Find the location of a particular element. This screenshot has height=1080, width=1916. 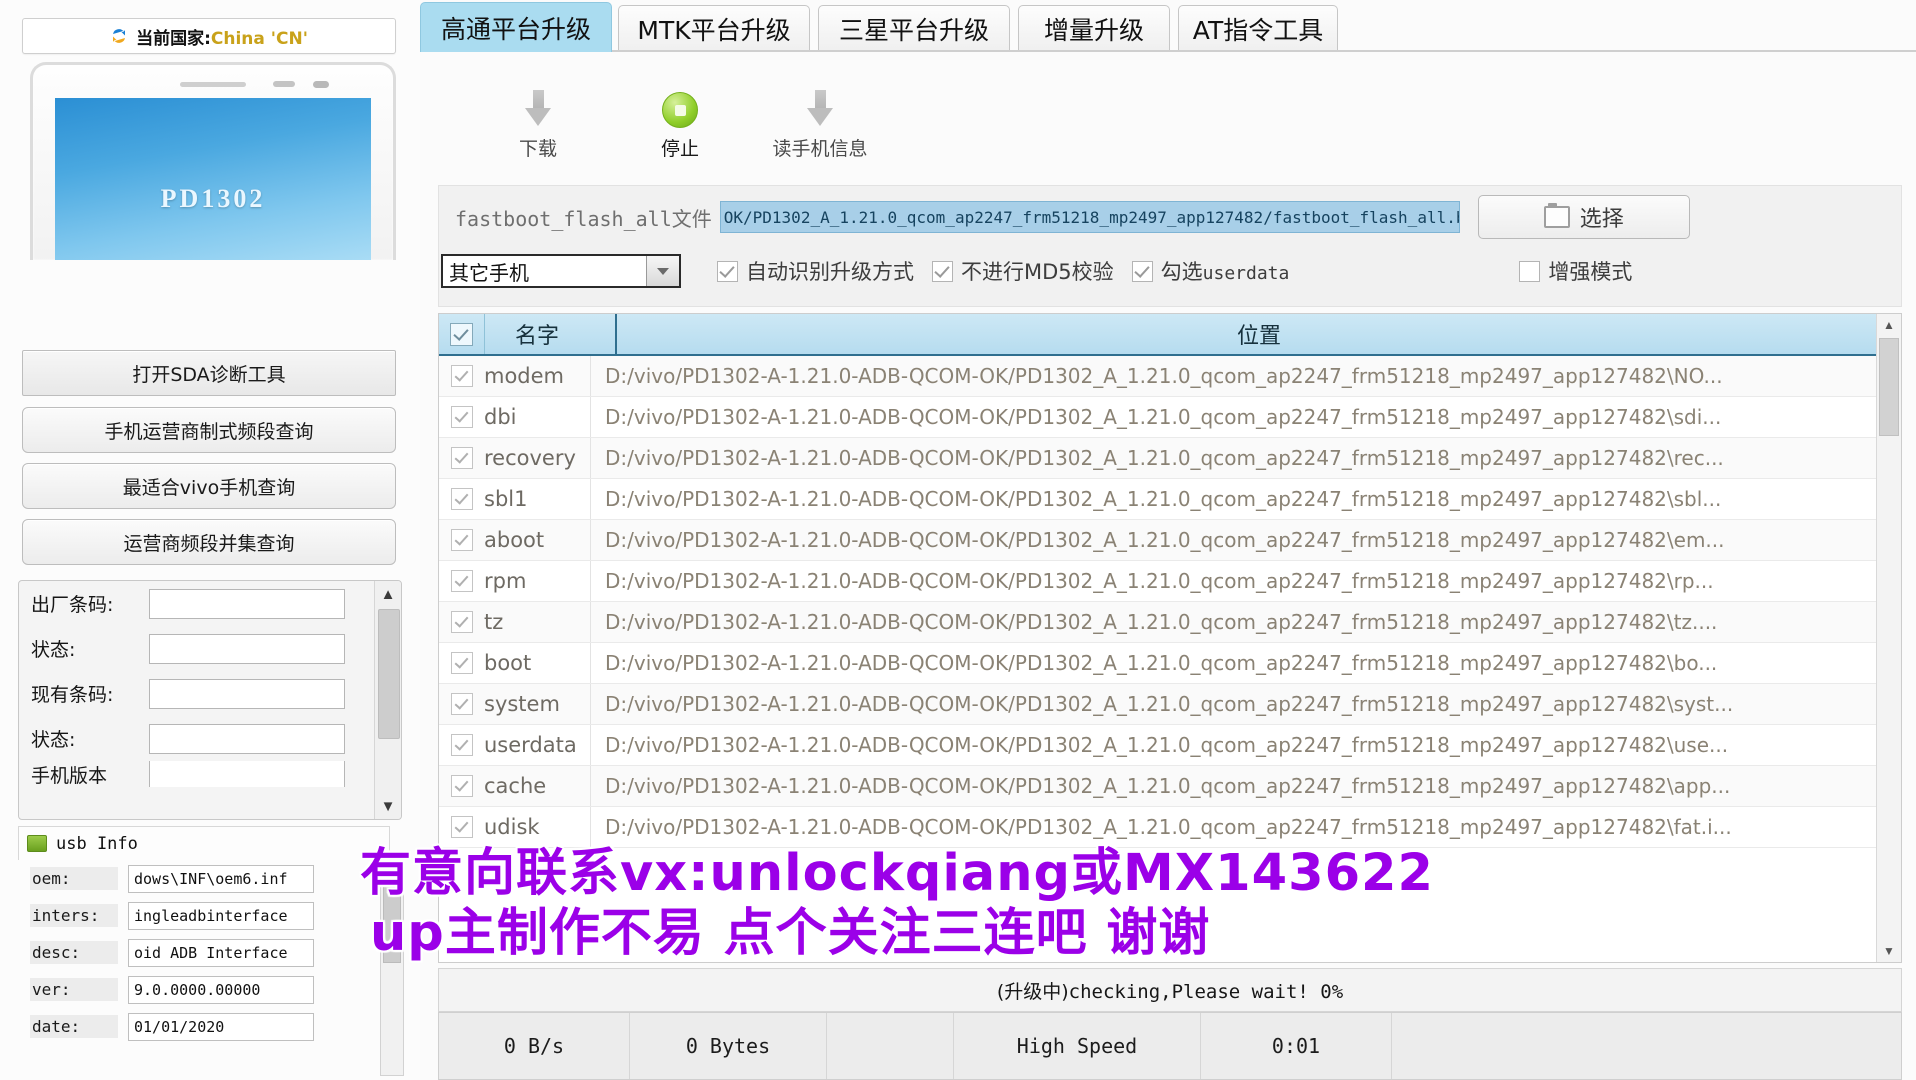

usb-info-row: date: 01/01/2020 is located at coordinates (209, 1026).